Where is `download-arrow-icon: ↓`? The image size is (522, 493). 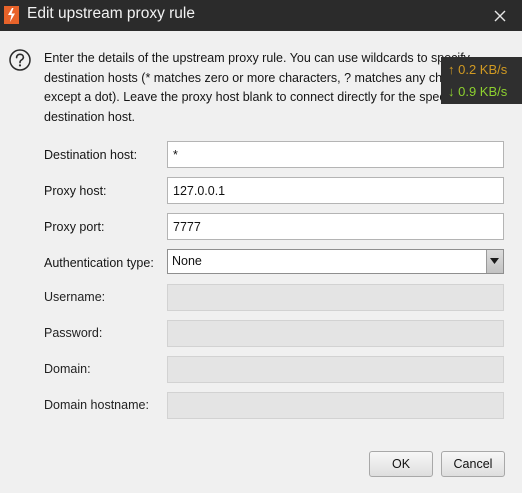
download-arrow-icon: ↓ is located at coordinates (451, 91).